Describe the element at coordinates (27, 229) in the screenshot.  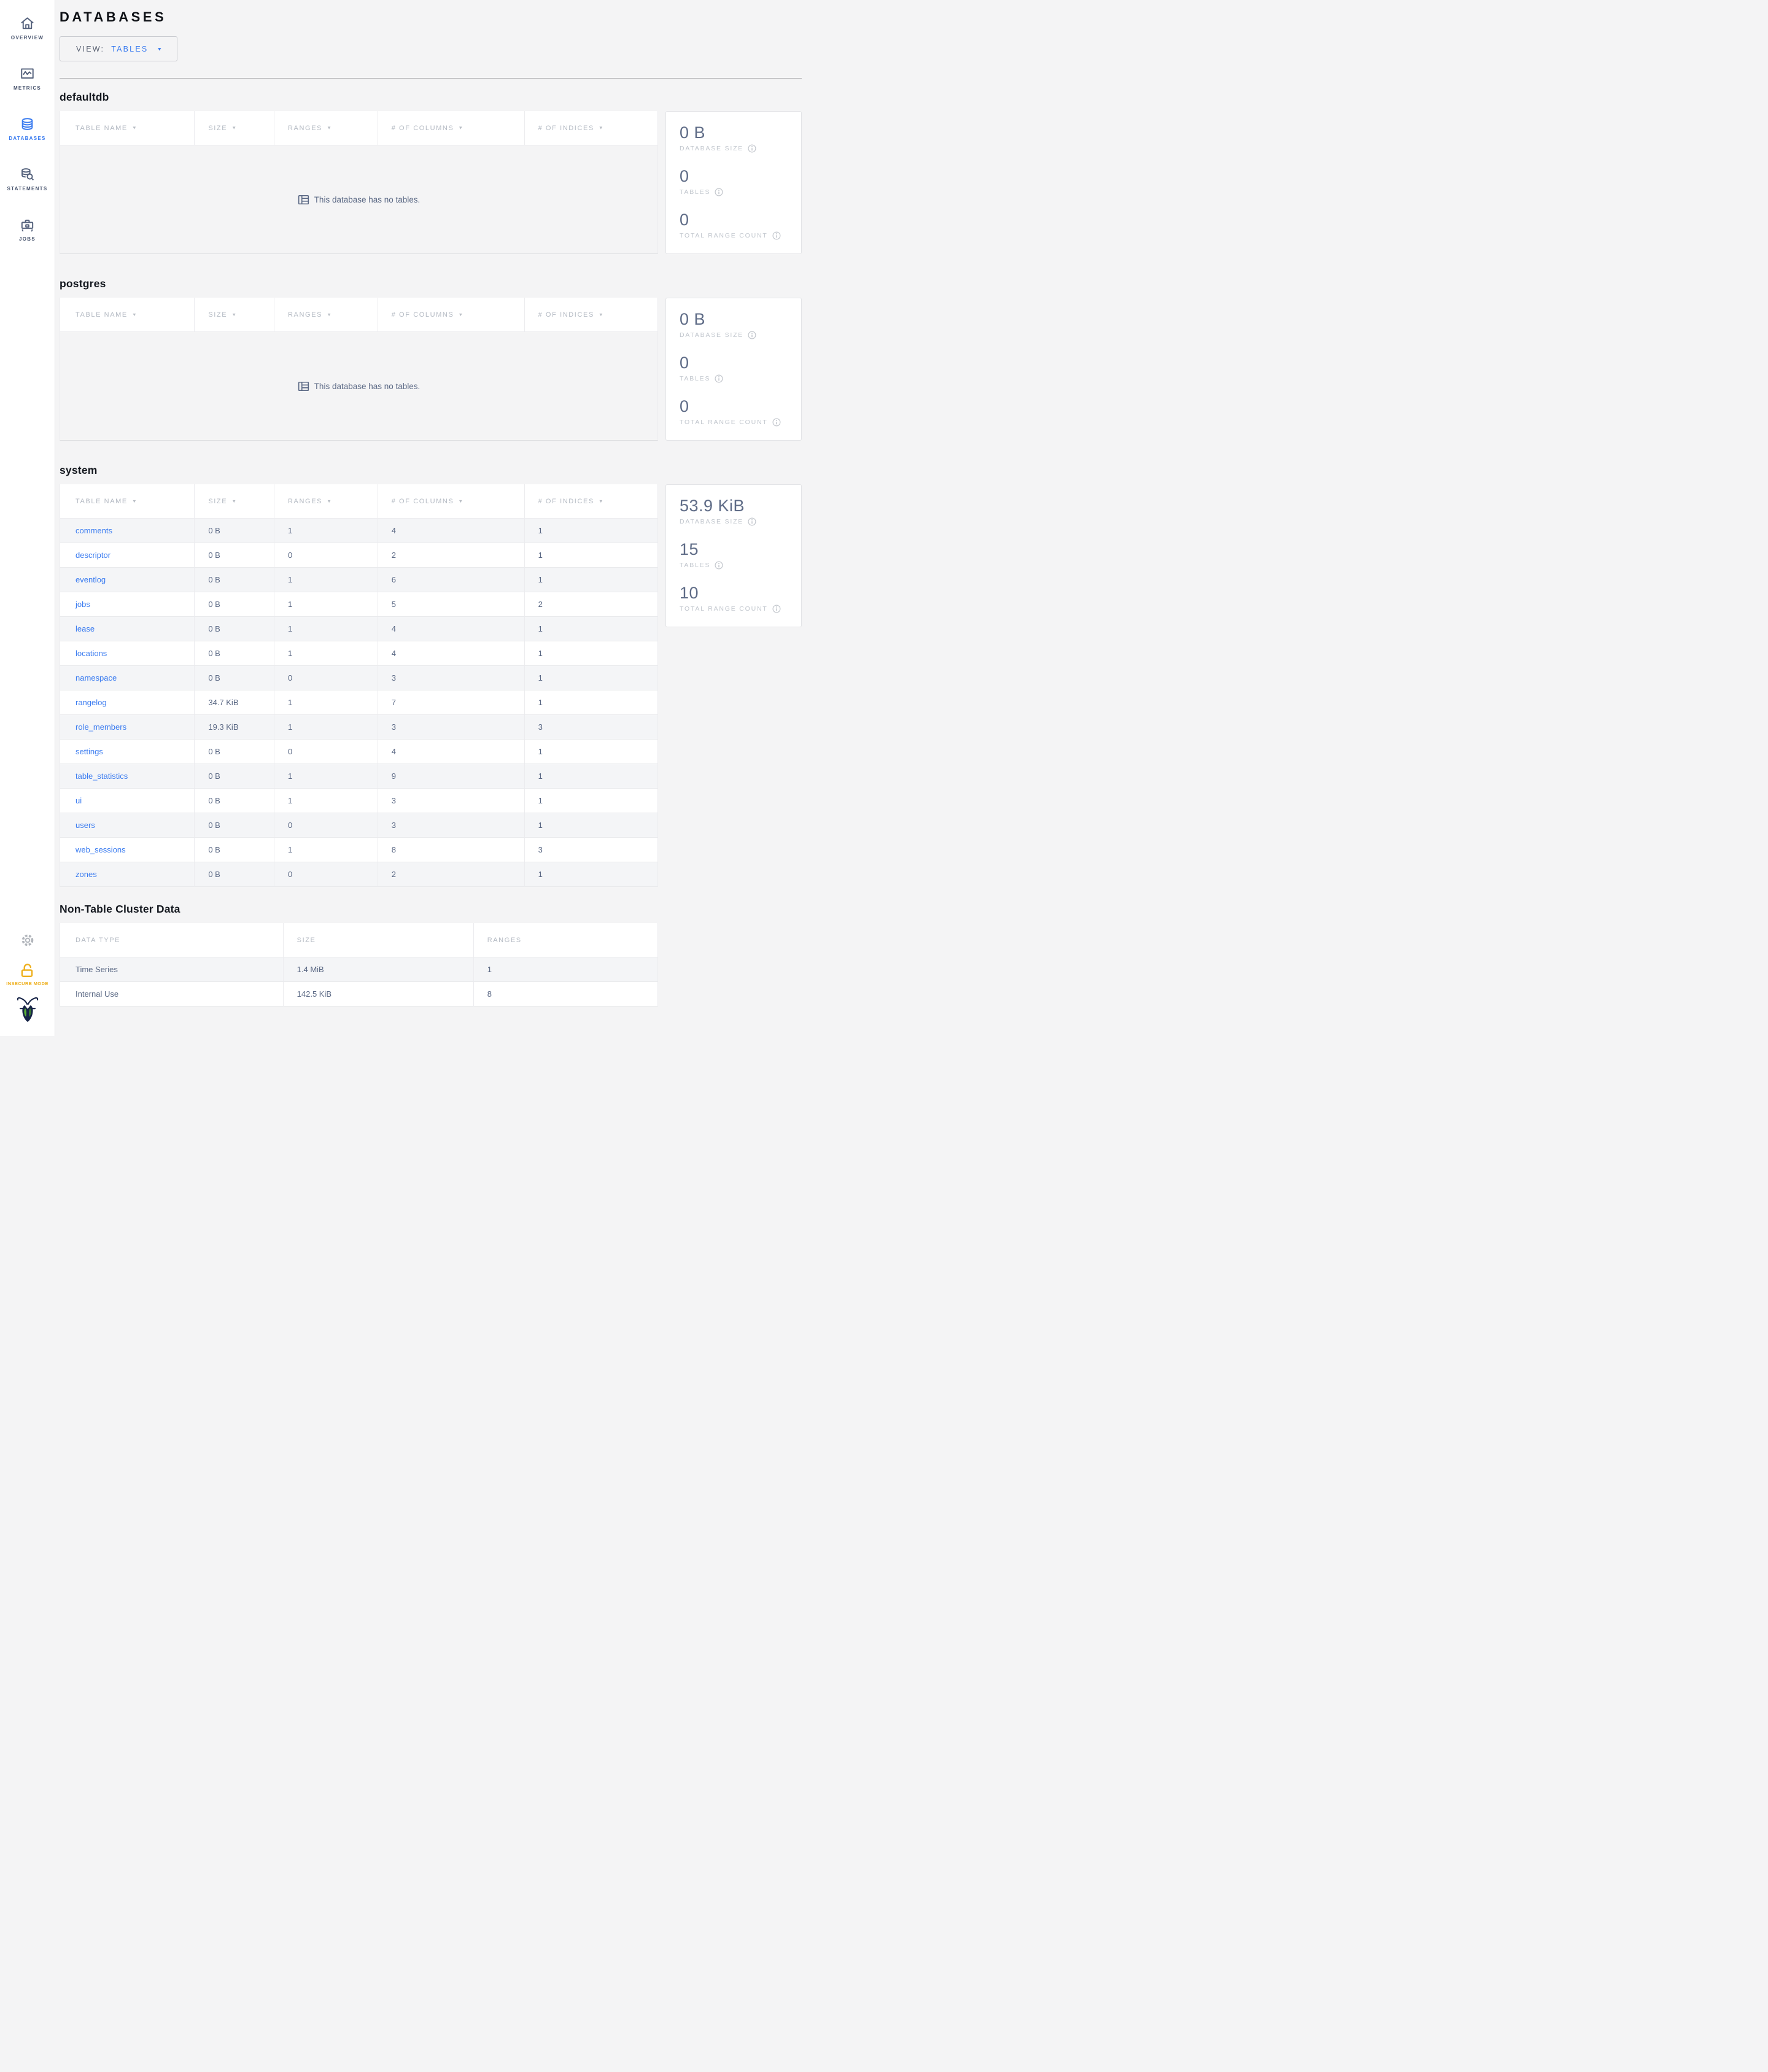
I see `sidebar-item-jobs: JOBS` at that location.